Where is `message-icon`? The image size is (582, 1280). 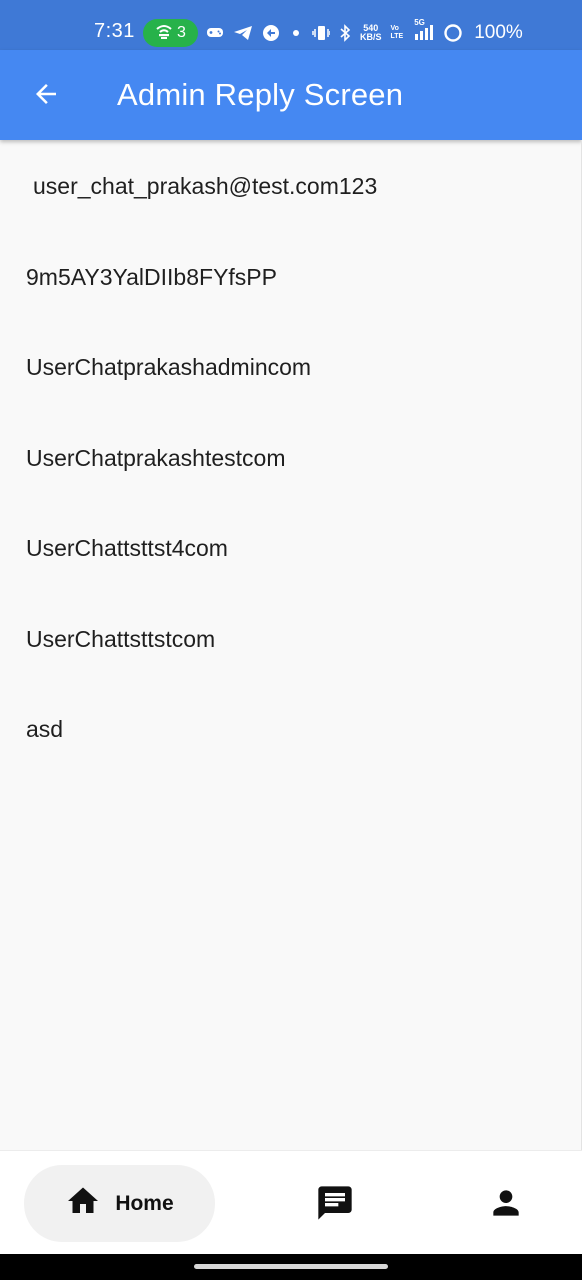 message-icon is located at coordinates (335, 1205).